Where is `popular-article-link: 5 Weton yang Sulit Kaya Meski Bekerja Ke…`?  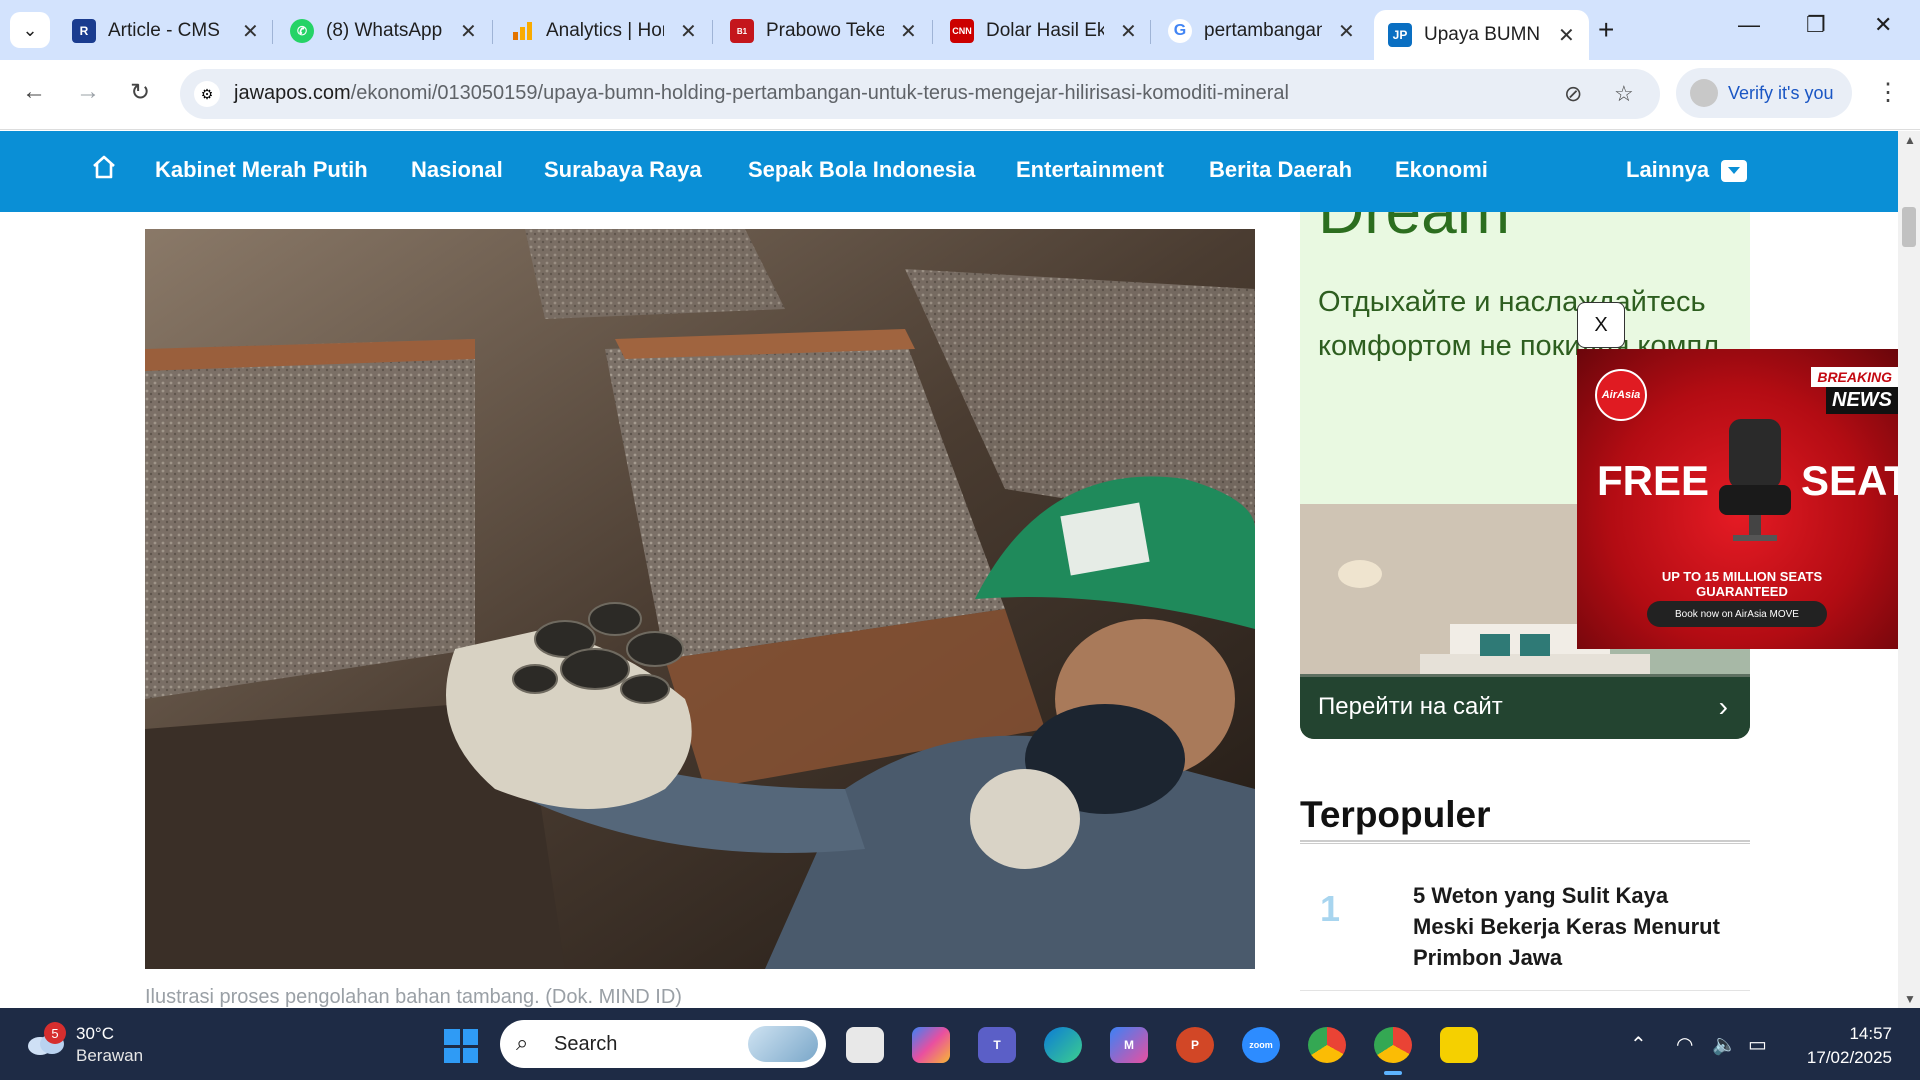
popular-article-link: 5 Weton yang Sulit Kaya Meski Bekerja Ke… is located at coordinates (1573, 926).